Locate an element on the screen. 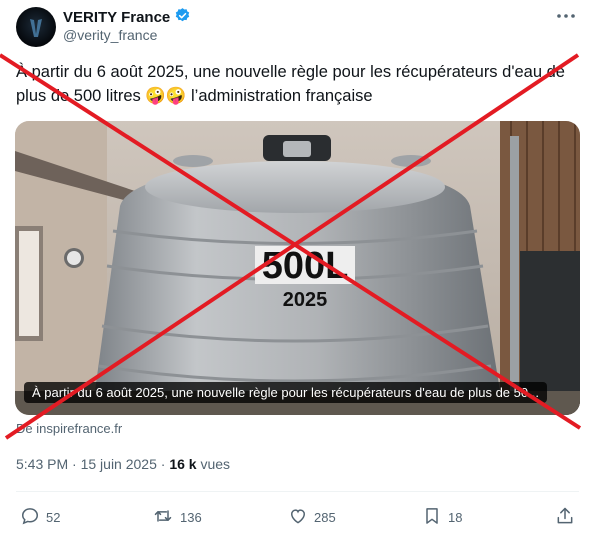 This screenshot has width=591, height=545. repost-icon is located at coordinates (163, 517).